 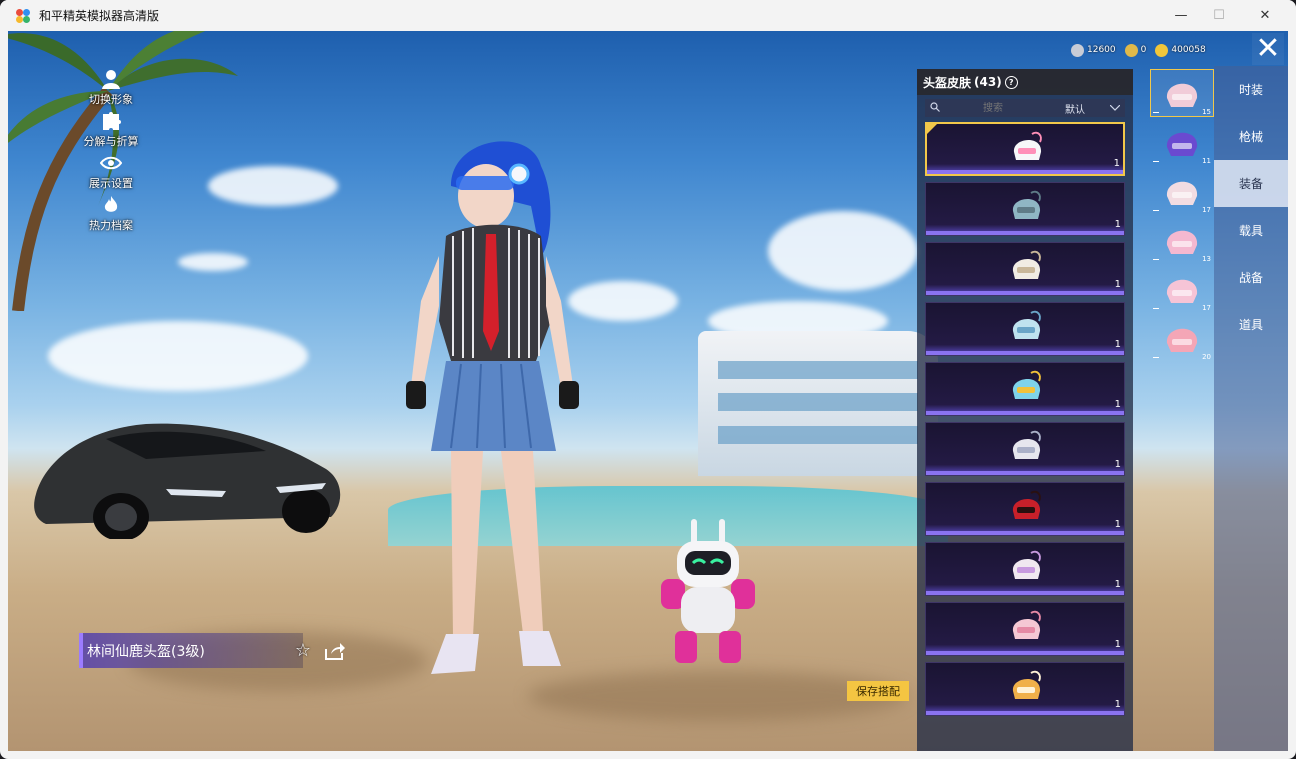 I want to click on share-icon, so click(x=335, y=651).